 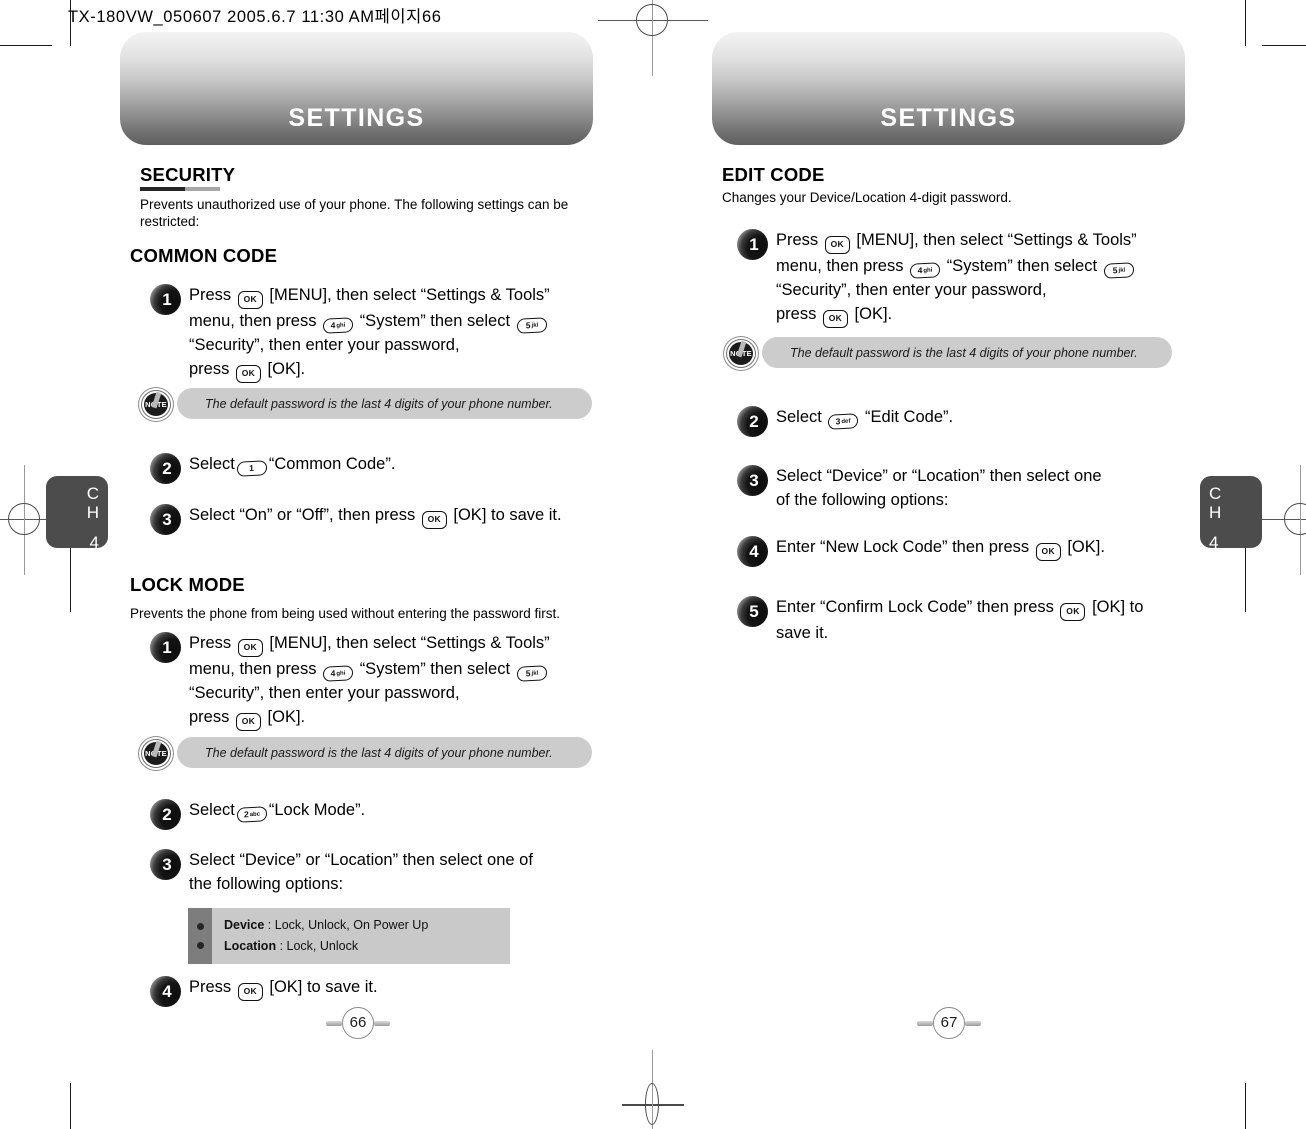 I want to click on trim-line-left-vertical-bottom, so click(x=70, y=1106).